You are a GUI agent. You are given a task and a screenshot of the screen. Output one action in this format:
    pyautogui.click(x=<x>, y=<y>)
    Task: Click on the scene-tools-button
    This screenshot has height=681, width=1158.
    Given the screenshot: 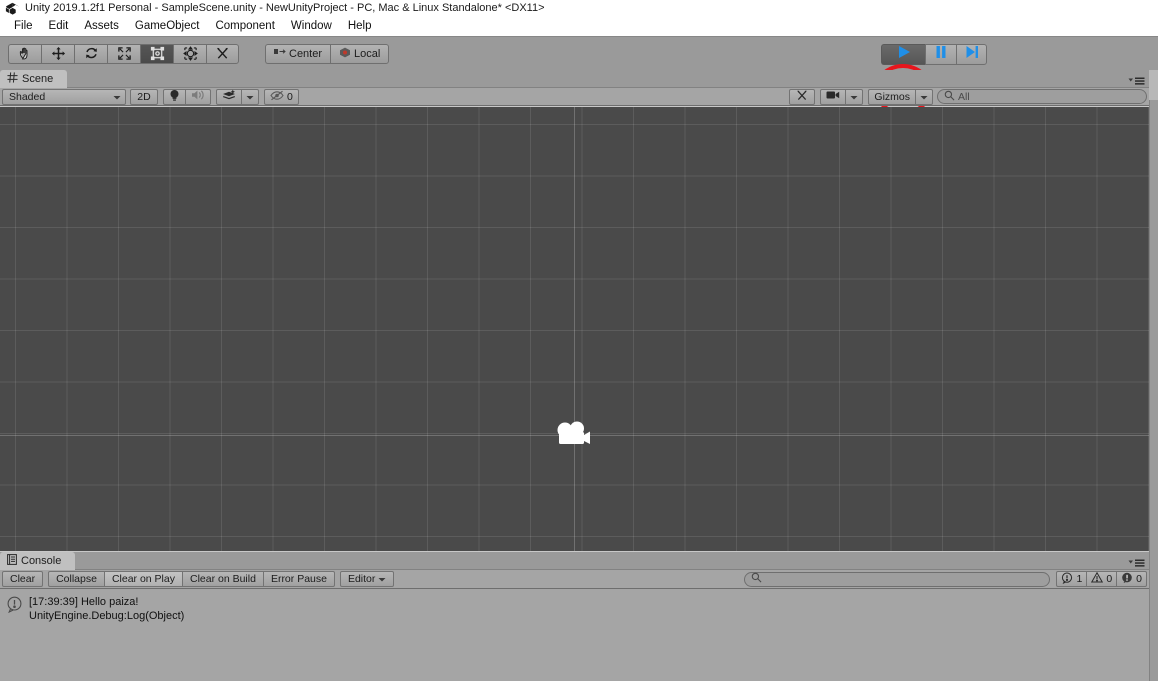 What is the action you would take?
    pyautogui.click(x=802, y=96)
    